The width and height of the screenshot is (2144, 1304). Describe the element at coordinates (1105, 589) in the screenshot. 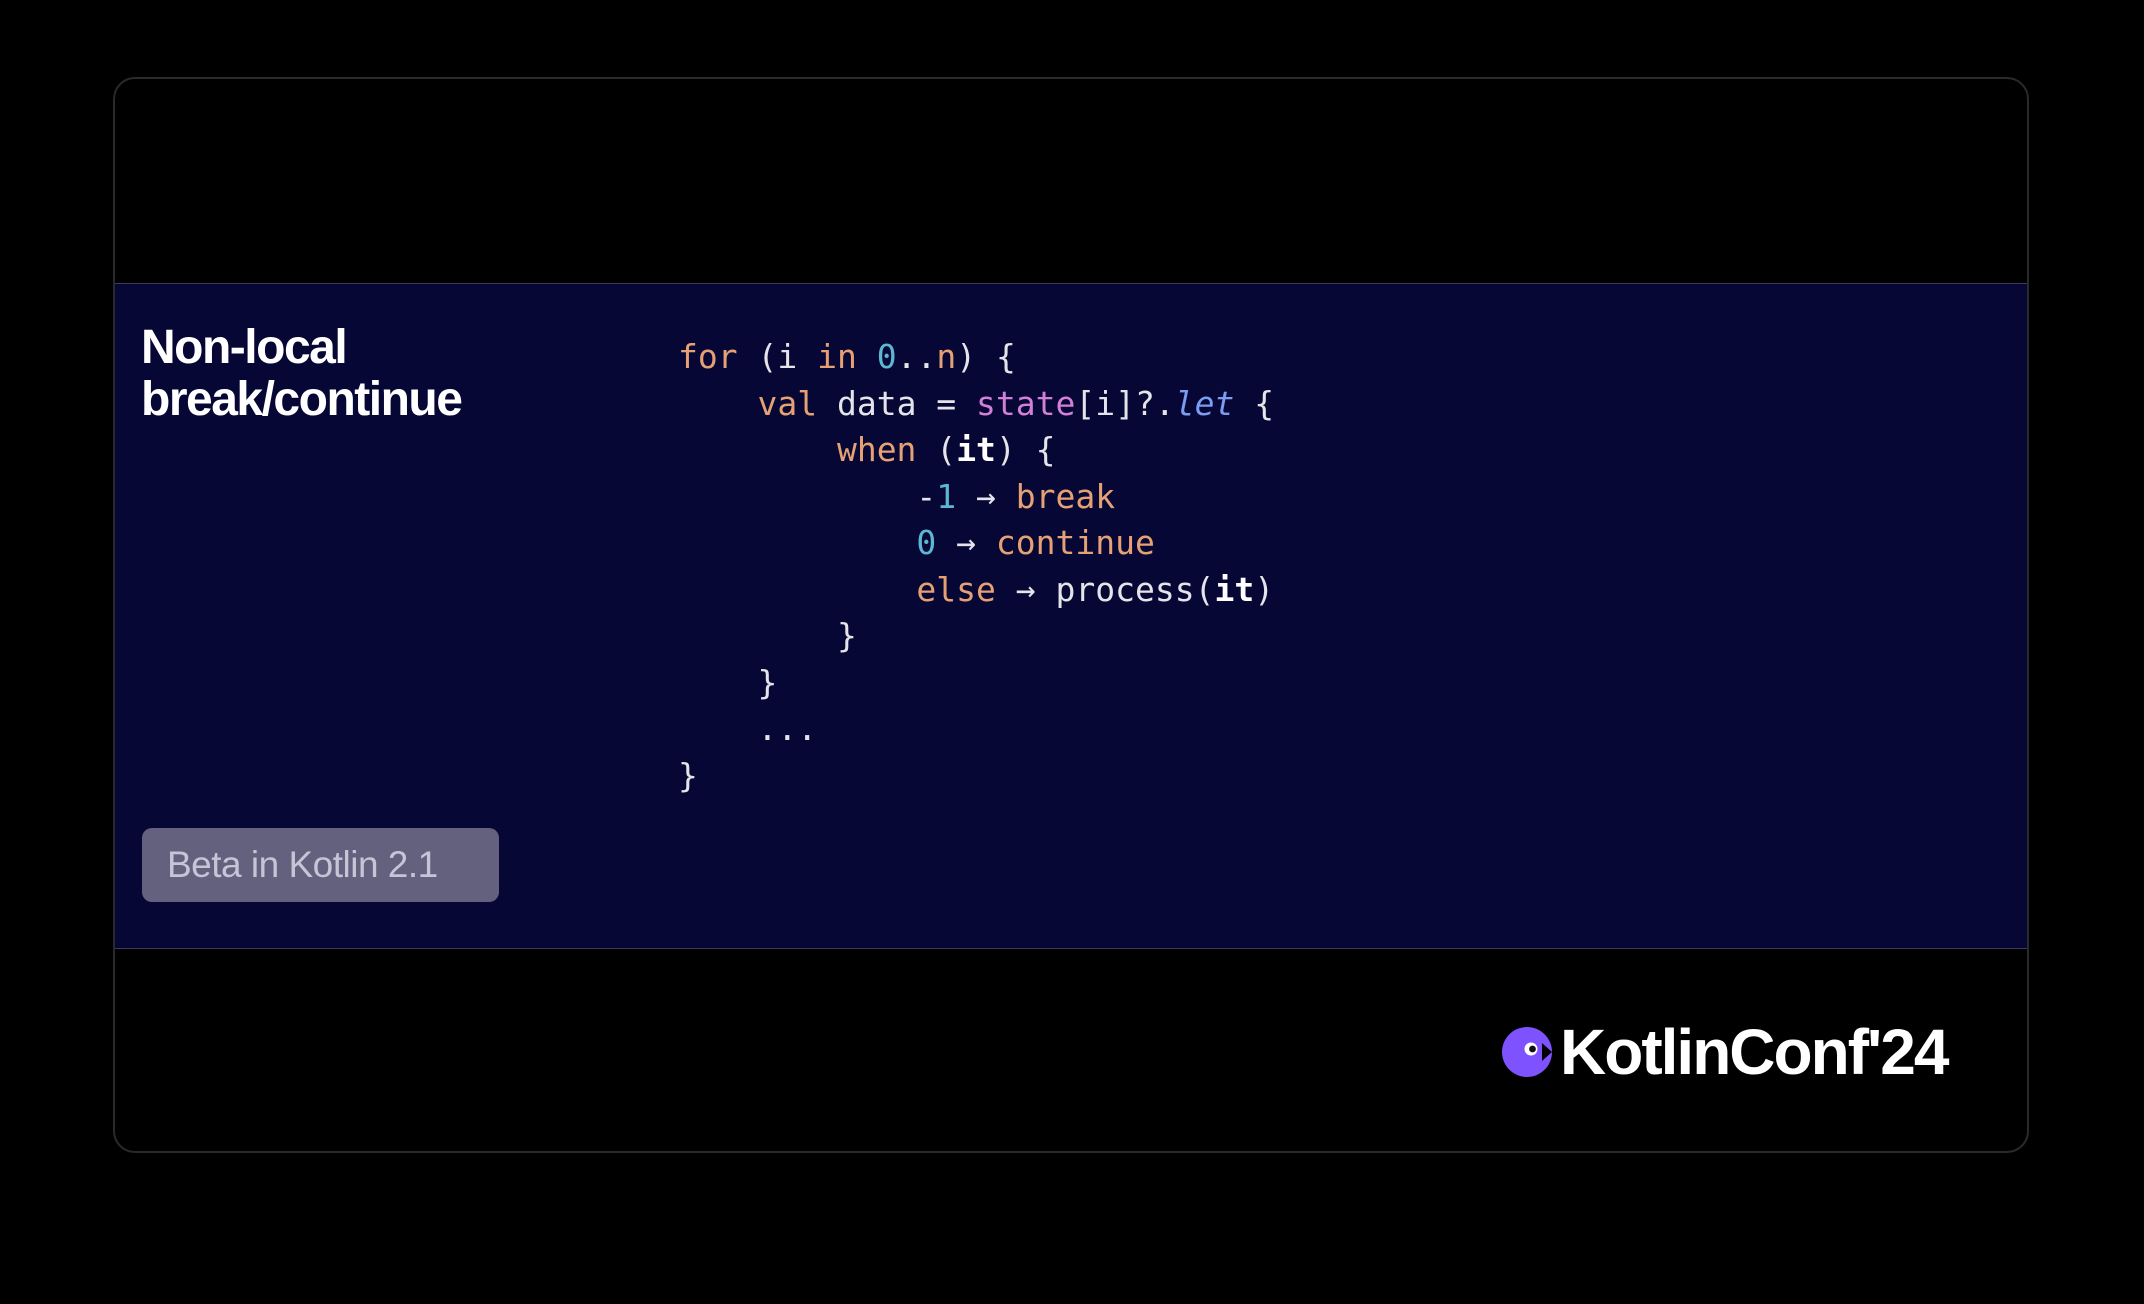

I see `code-token: → process(` at that location.